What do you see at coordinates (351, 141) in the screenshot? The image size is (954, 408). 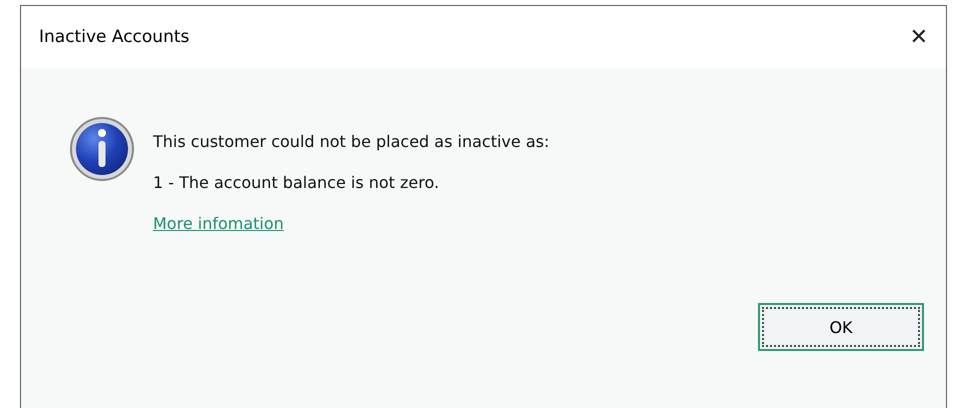 I see `message-text: This customer could not be placed as inactive as:` at bounding box center [351, 141].